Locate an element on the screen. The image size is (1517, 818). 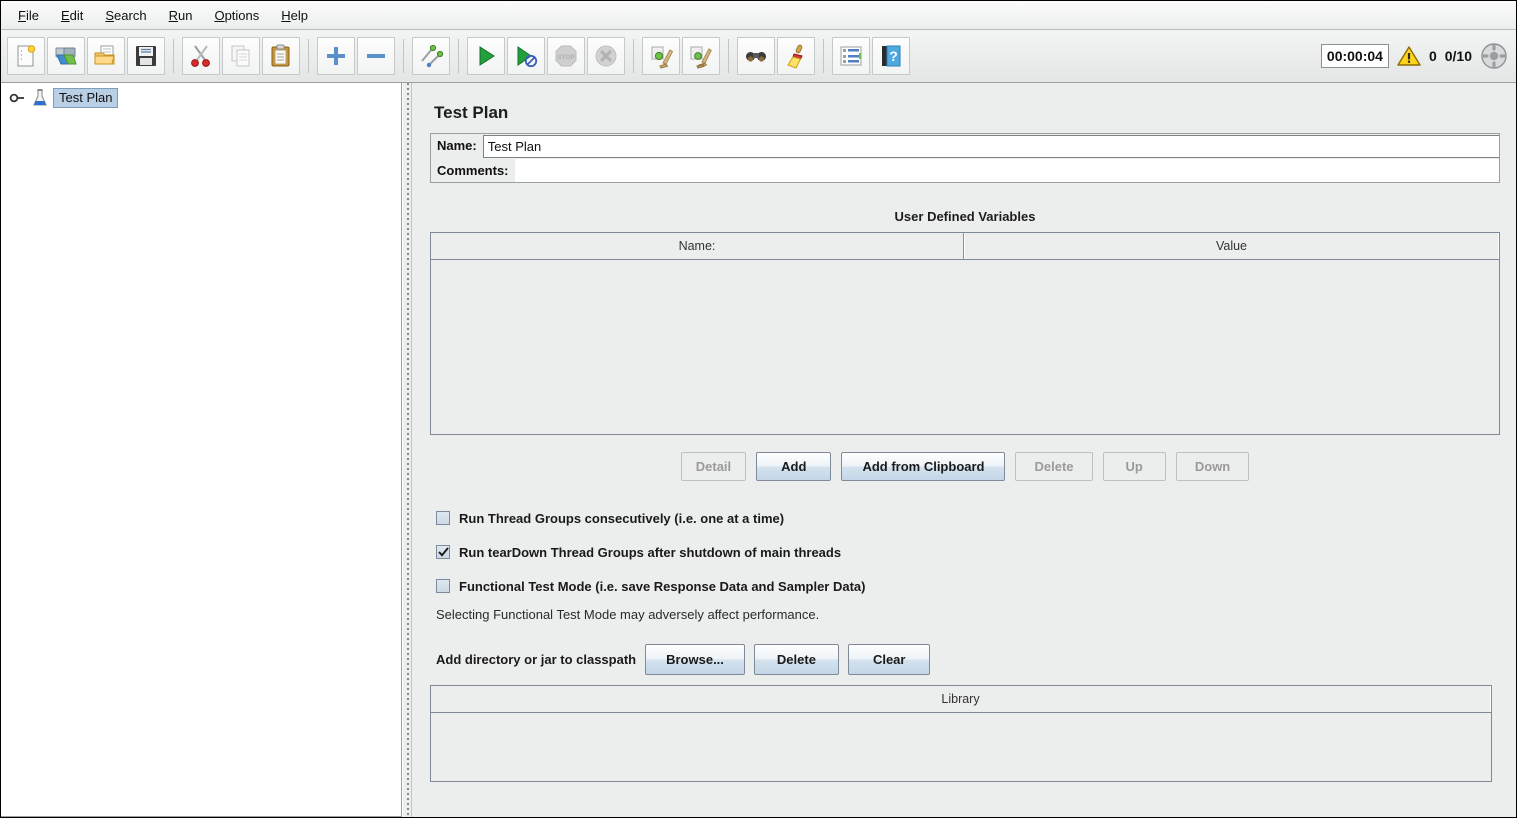
delete-button: Delete is located at coordinates (1054, 466).